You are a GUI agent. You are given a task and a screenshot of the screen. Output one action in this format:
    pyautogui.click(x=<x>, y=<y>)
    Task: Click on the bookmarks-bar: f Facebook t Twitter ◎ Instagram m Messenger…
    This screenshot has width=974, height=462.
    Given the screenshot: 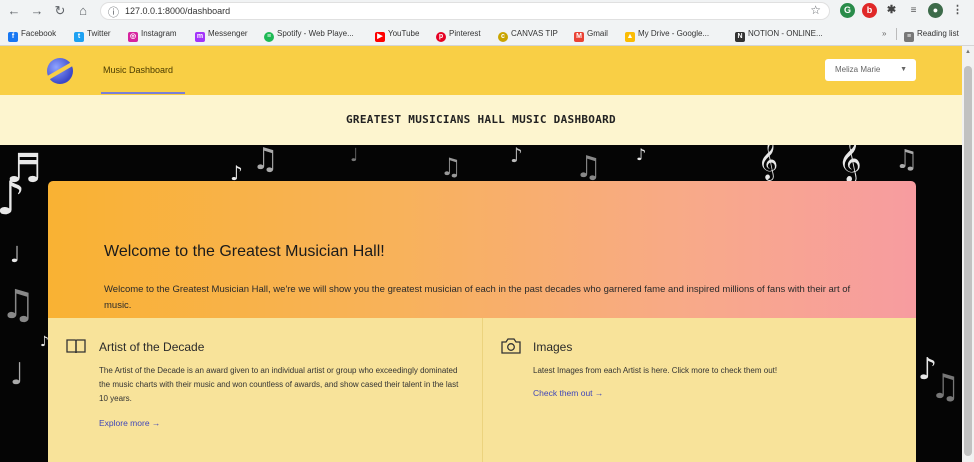 What is the action you would take?
    pyautogui.click(x=487, y=34)
    